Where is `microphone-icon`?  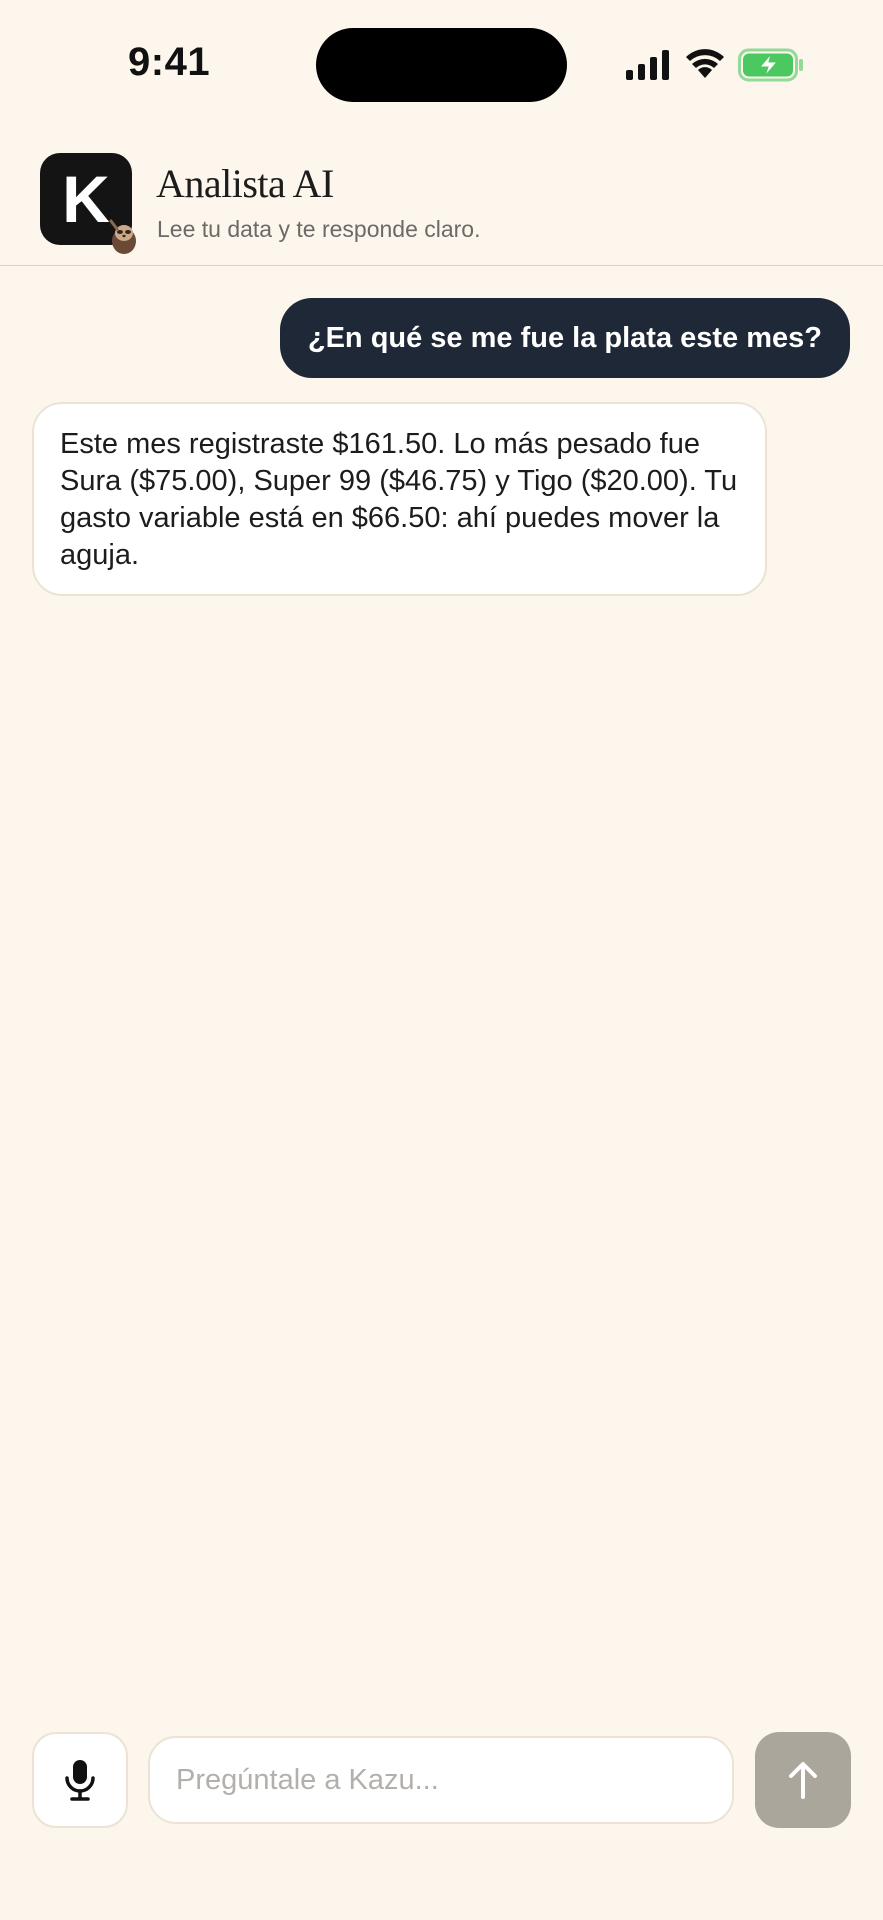 microphone-icon is located at coordinates (80, 1780).